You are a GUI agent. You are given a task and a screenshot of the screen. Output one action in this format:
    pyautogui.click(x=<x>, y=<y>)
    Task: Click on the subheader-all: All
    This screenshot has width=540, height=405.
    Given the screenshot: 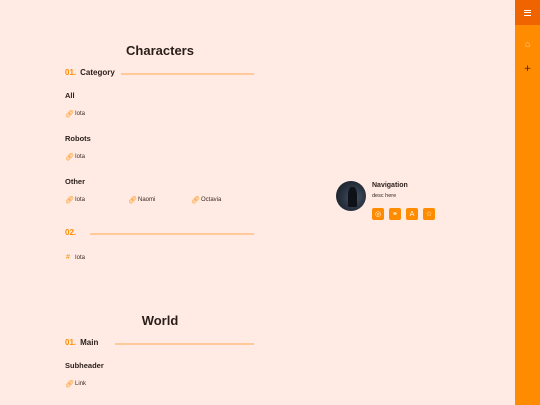 What is the action you would take?
    pyautogui.click(x=70, y=95)
    